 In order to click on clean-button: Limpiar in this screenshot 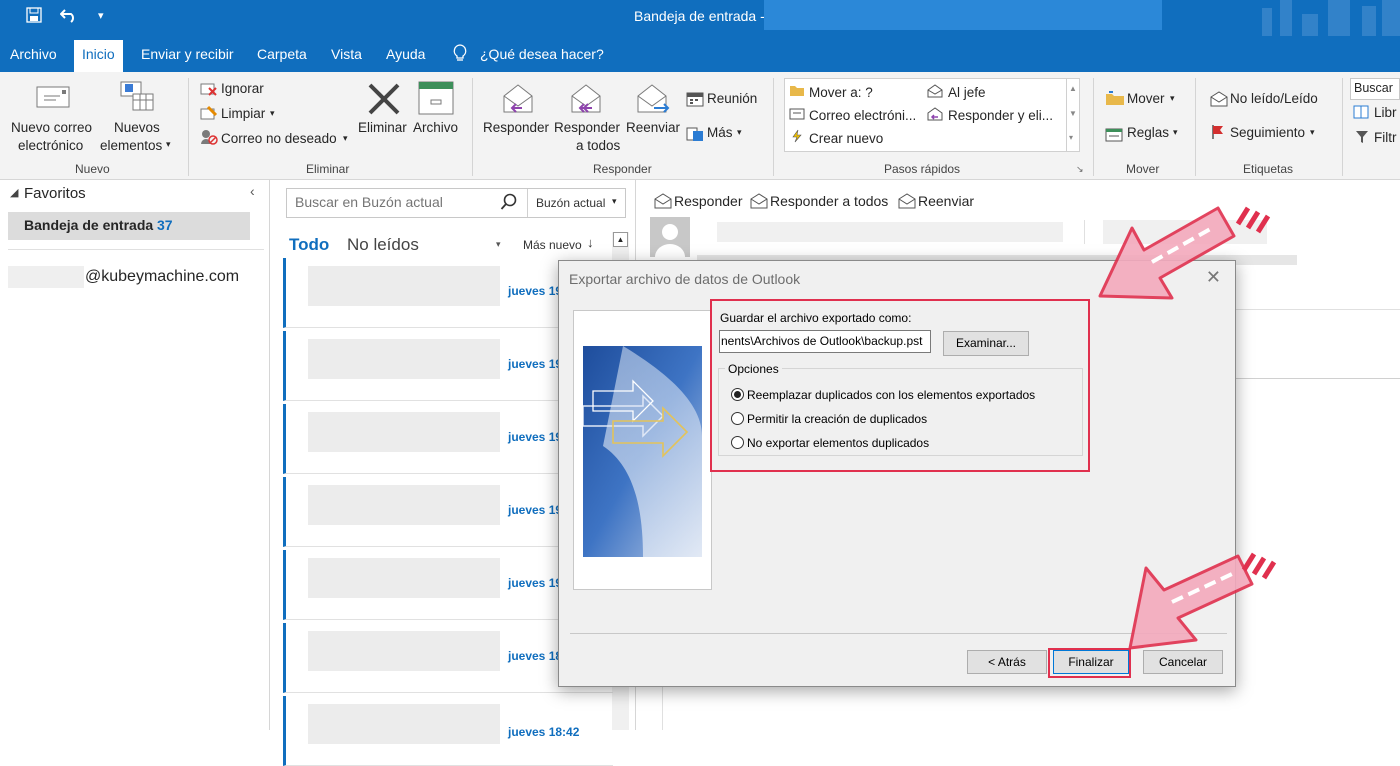, I will do `click(243, 113)`.